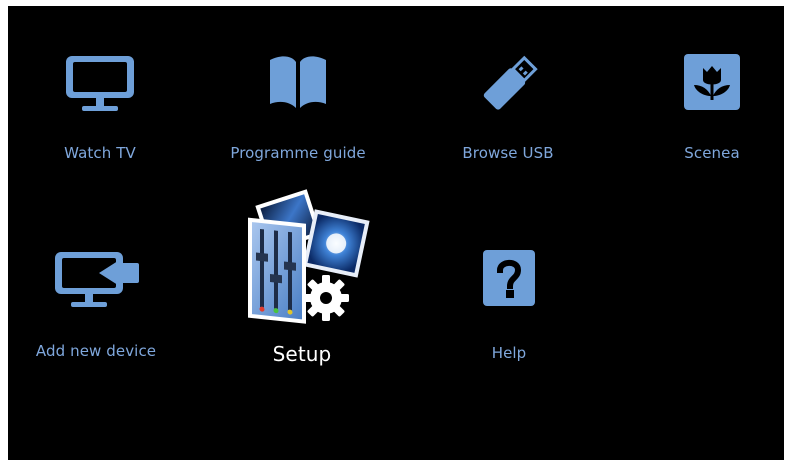 Image resolution: width=790 pixels, height=468 pixels. I want to click on help-icon, so click(509, 278).